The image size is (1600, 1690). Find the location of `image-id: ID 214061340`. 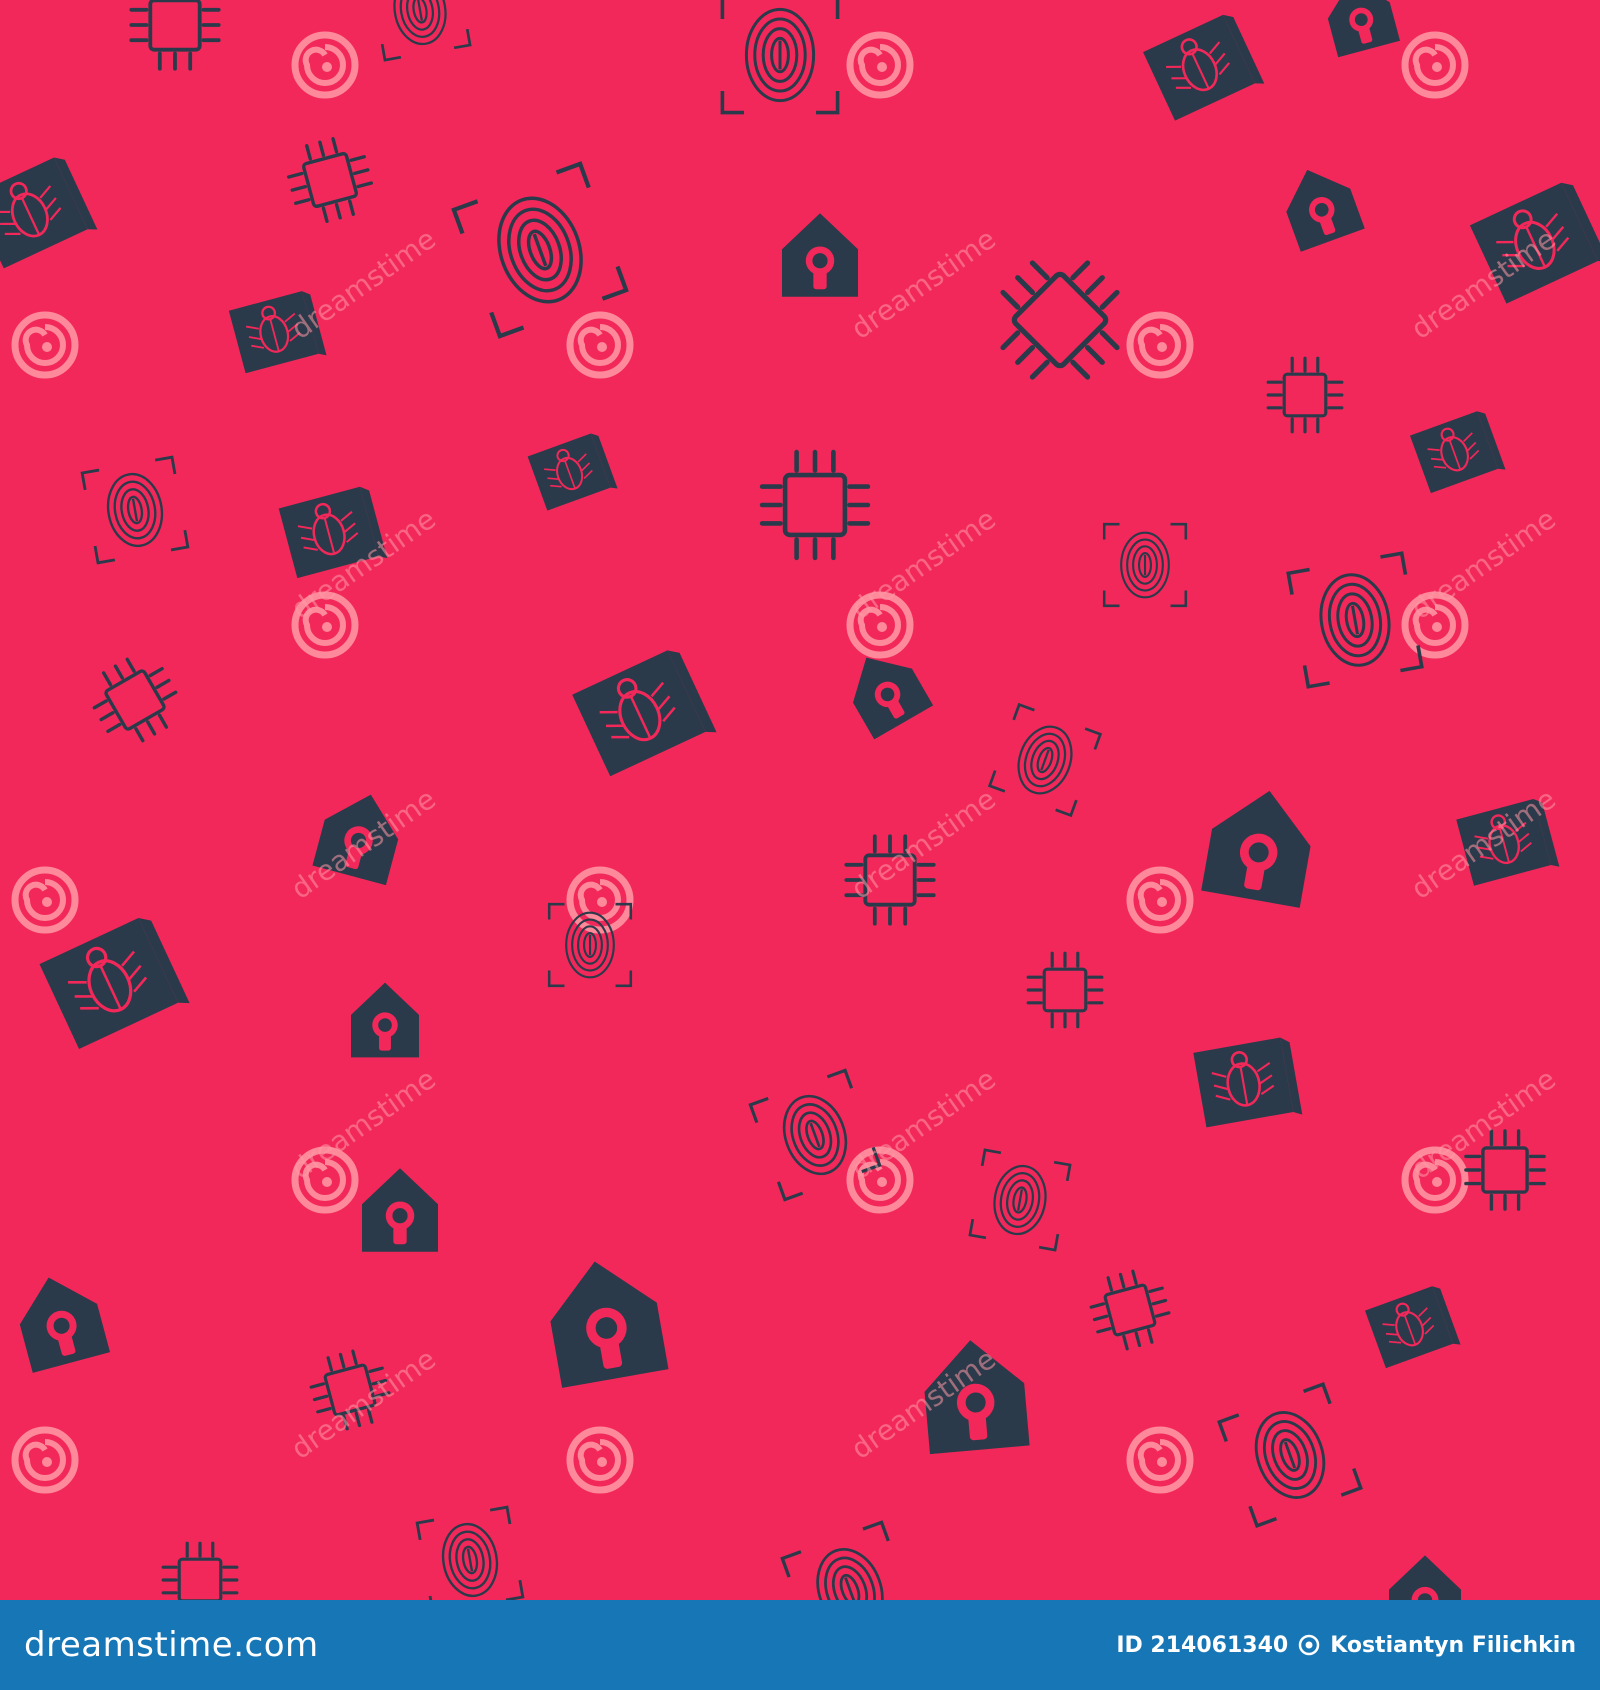

image-id: ID 214061340 is located at coordinates (1202, 1645).